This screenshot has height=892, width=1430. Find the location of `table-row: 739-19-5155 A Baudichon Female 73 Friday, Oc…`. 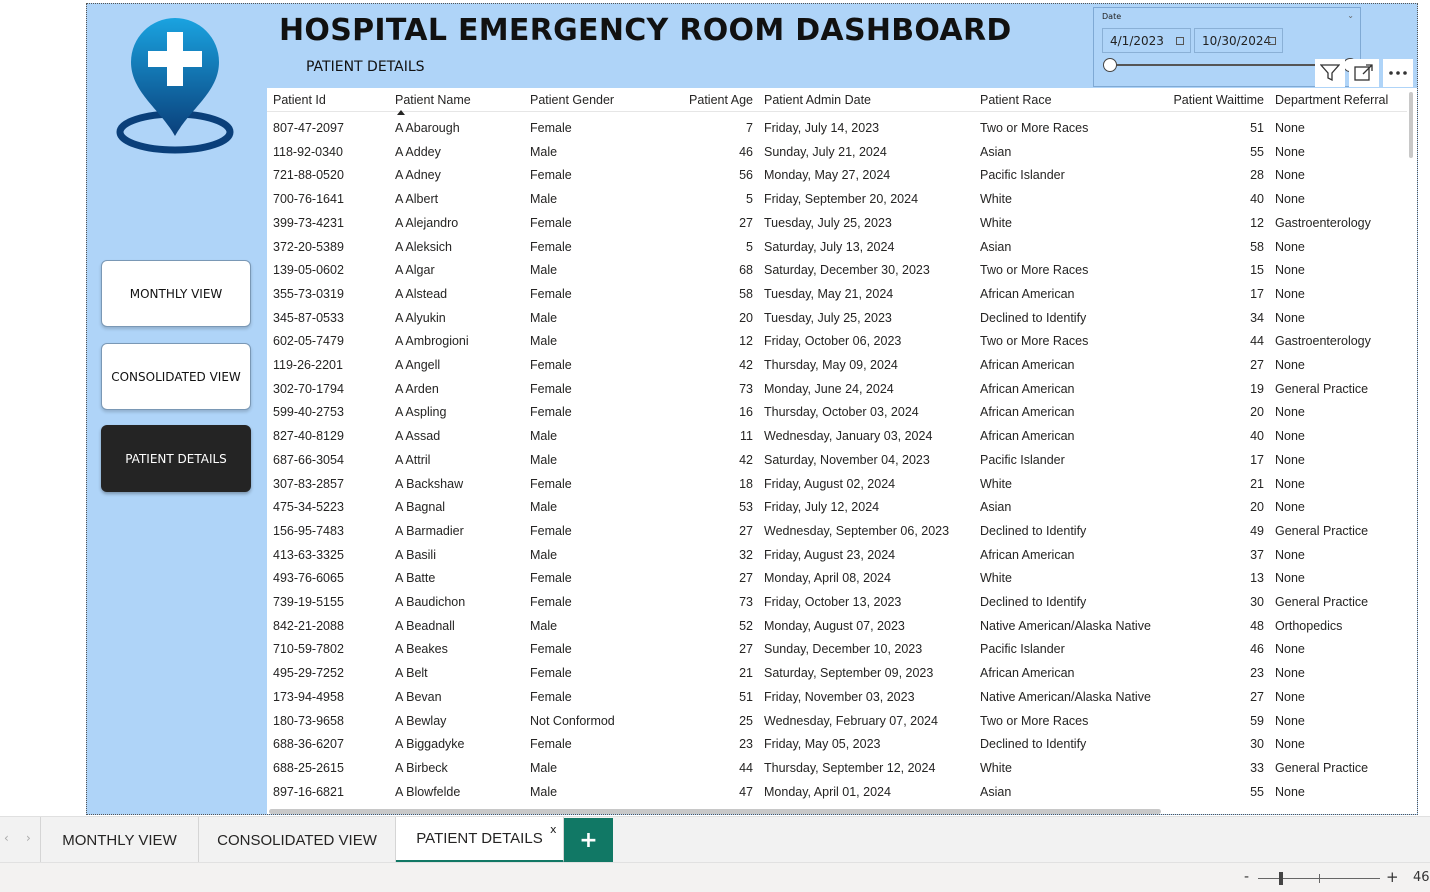

table-row: 739-19-5155 A Baudichon Female 73 Friday, Oc… is located at coordinates (837, 602).